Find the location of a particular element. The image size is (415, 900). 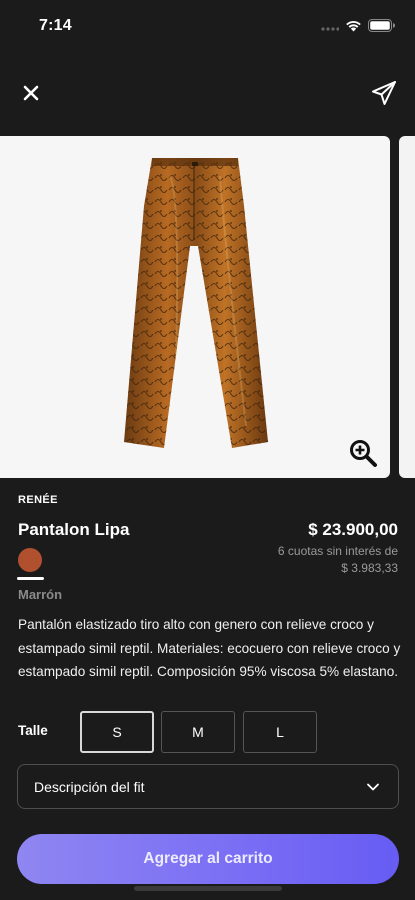

status-bar: 7:14 is located at coordinates (207, 27).